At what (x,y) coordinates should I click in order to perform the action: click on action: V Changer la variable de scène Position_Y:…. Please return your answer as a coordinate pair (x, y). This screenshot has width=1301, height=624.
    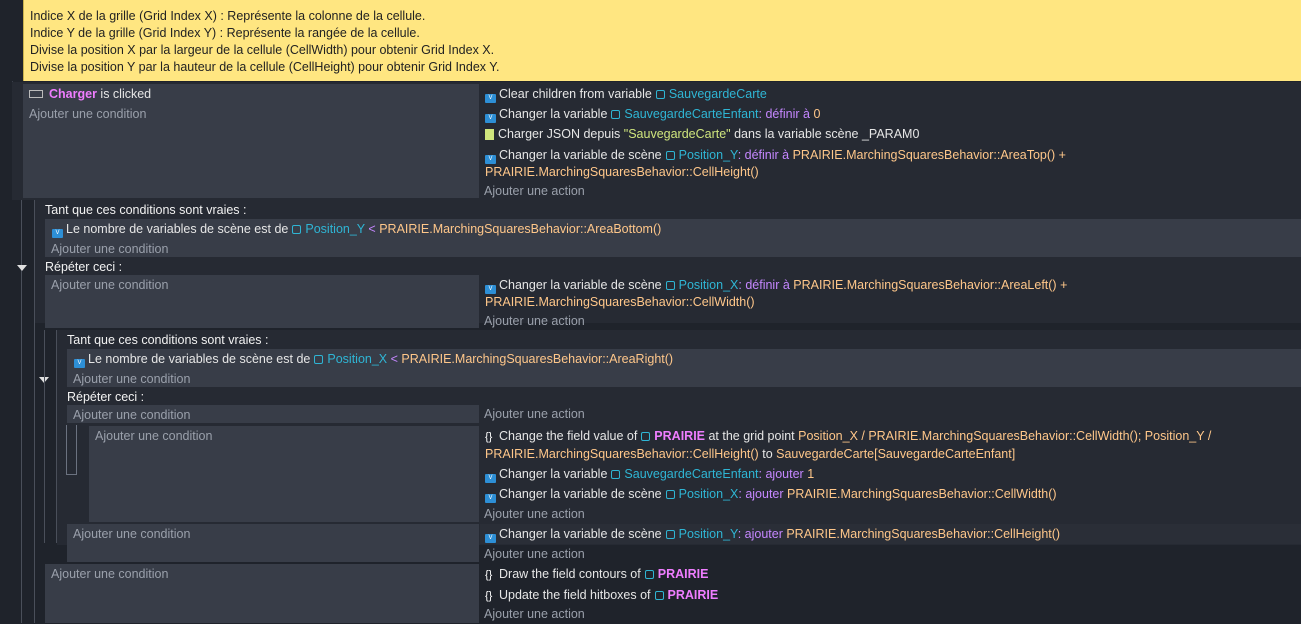
    Looking at the image, I should click on (772, 534).